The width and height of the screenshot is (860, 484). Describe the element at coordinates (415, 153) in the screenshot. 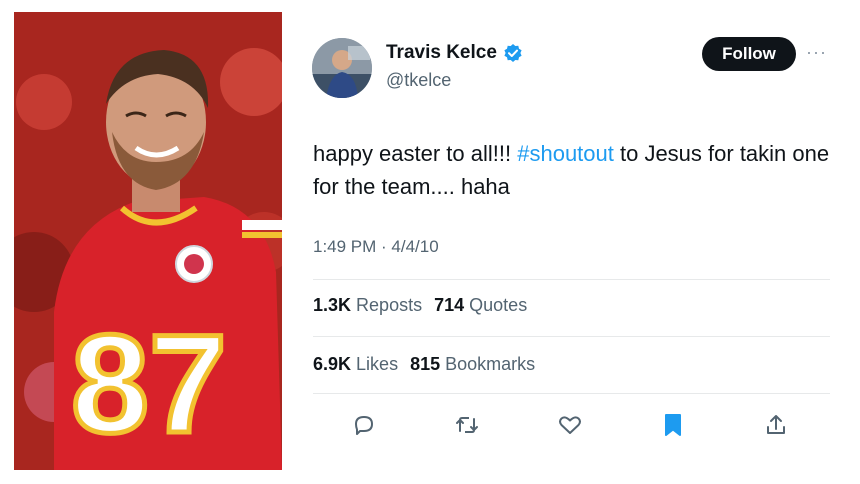

I see `tweet-text-before: happy easter to all!!!` at that location.